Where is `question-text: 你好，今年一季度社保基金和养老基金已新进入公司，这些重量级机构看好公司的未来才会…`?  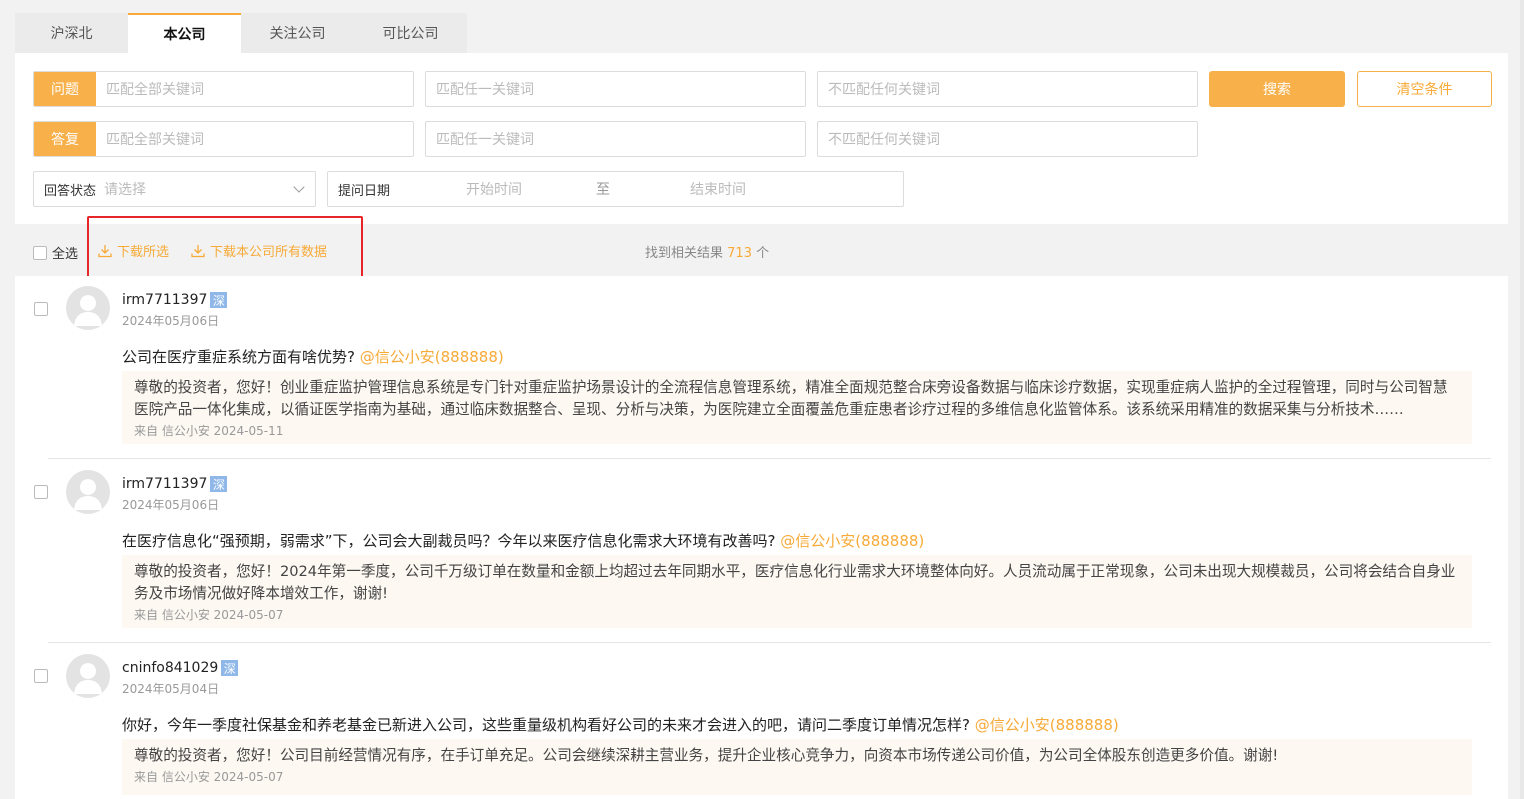 question-text: 你好，今年一季度社保基金和养老基金已新进入公司，这些重量级机构看好公司的未来才会… is located at coordinates (620, 724).